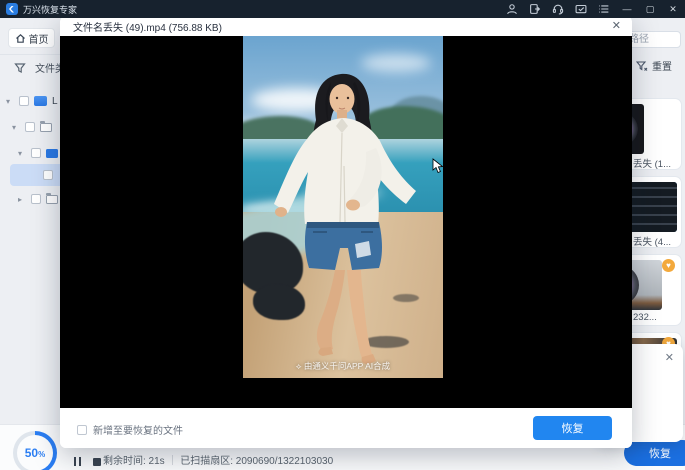 The width and height of the screenshot is (685, 470). I want to click on recover-button-main: 恢复, so click(654, 453).